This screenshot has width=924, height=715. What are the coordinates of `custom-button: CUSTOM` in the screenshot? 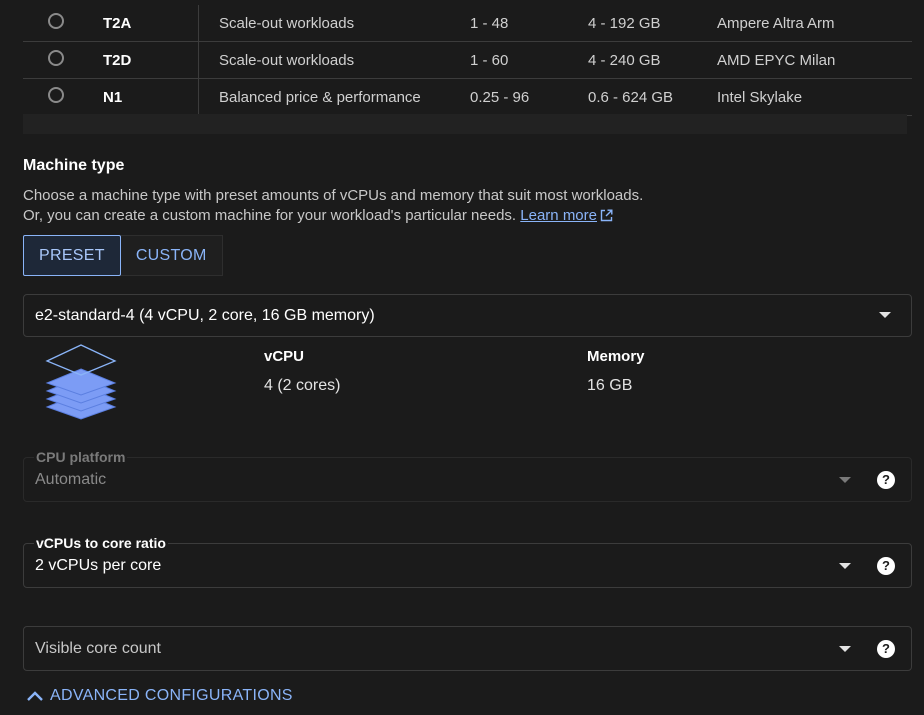 It's located at (171, 255).